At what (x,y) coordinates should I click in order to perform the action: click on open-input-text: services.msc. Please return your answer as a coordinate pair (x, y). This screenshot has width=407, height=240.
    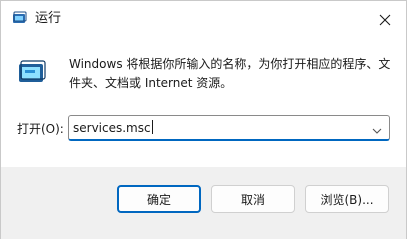
    Looking at the image, I should click on (112, 128).